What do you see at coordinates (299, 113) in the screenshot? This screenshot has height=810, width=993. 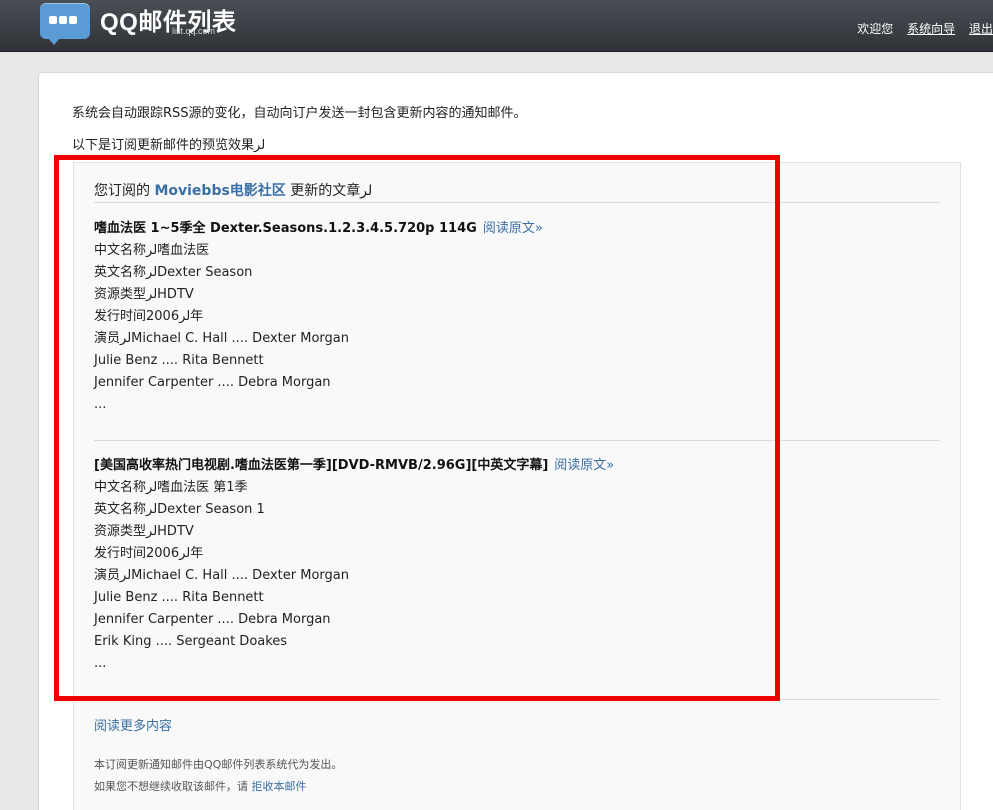 I see `intro-text: 系统会自动跟踪RSS源的变化，自动向订户发送一封包含更新内容的通知邮件。` at bounding box center [299, 113].